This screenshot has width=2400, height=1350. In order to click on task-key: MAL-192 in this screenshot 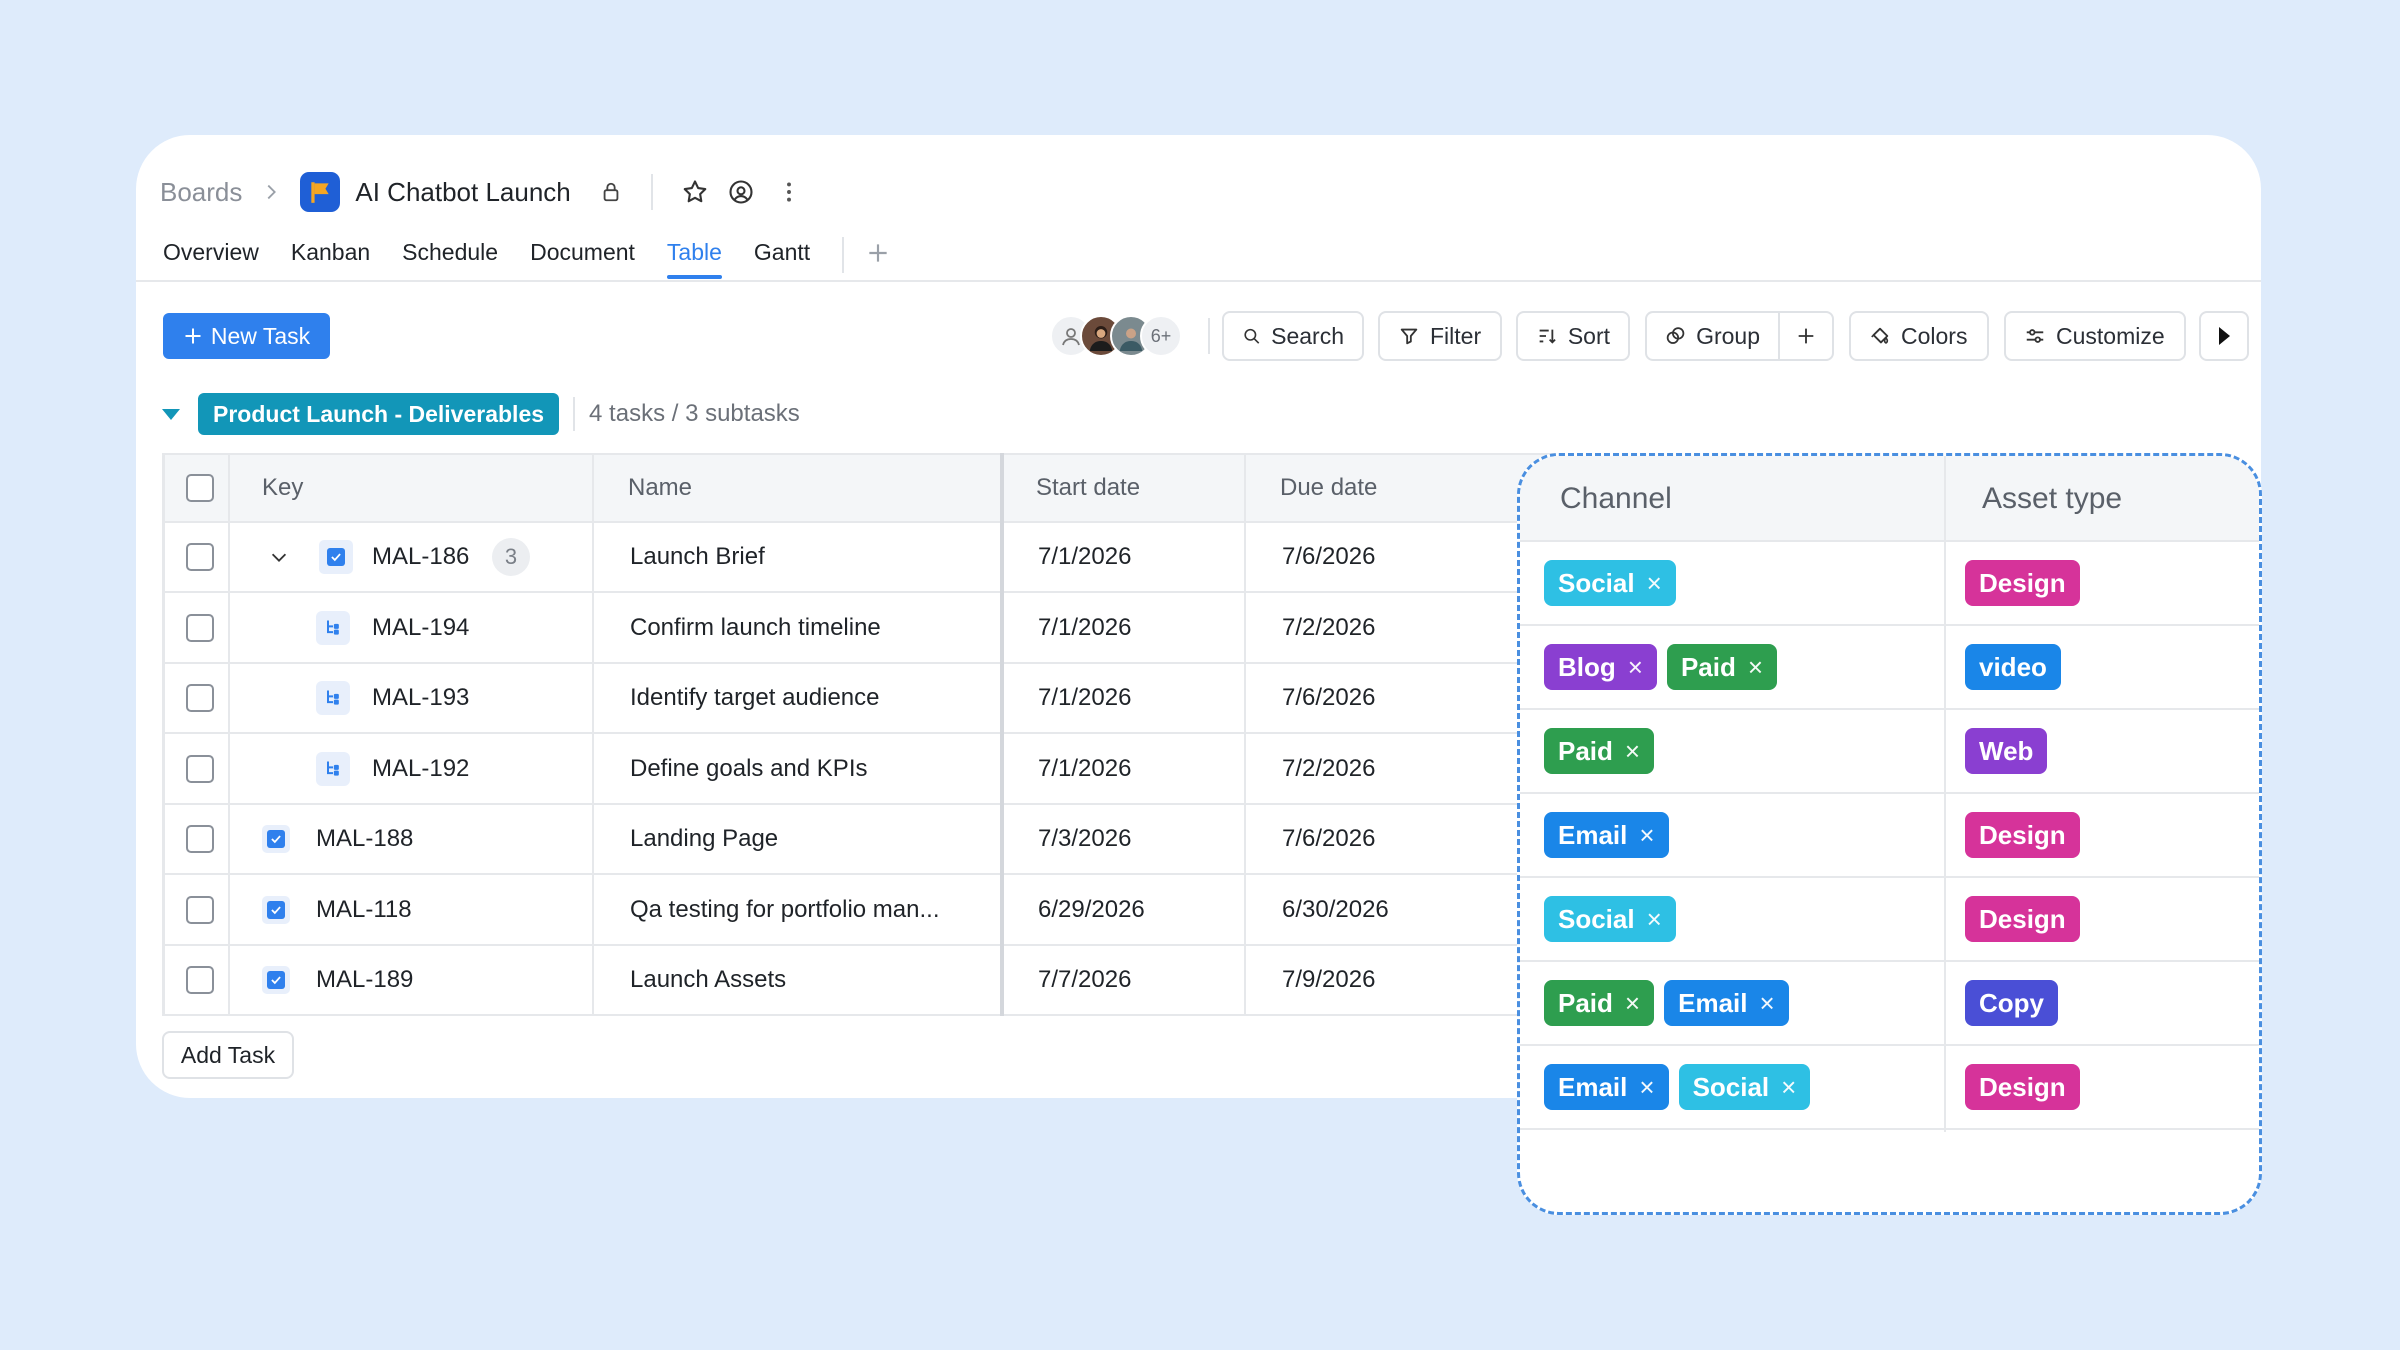, I will do `click(420, 768)`.